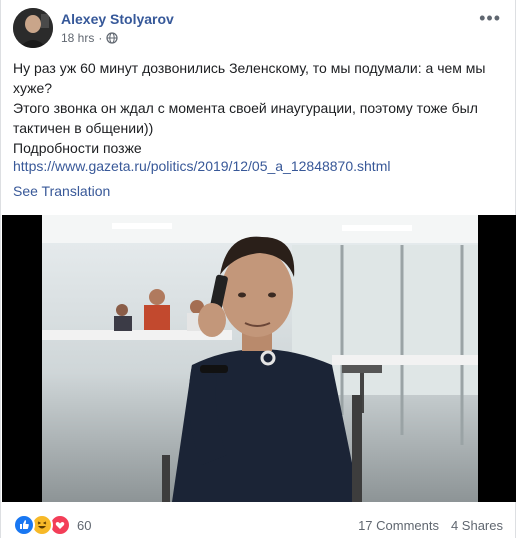  What do you see at coordinates (477, 525) in the screenshot?
I see `shares-count: 4 Shares` at bounding box center [477, 525].